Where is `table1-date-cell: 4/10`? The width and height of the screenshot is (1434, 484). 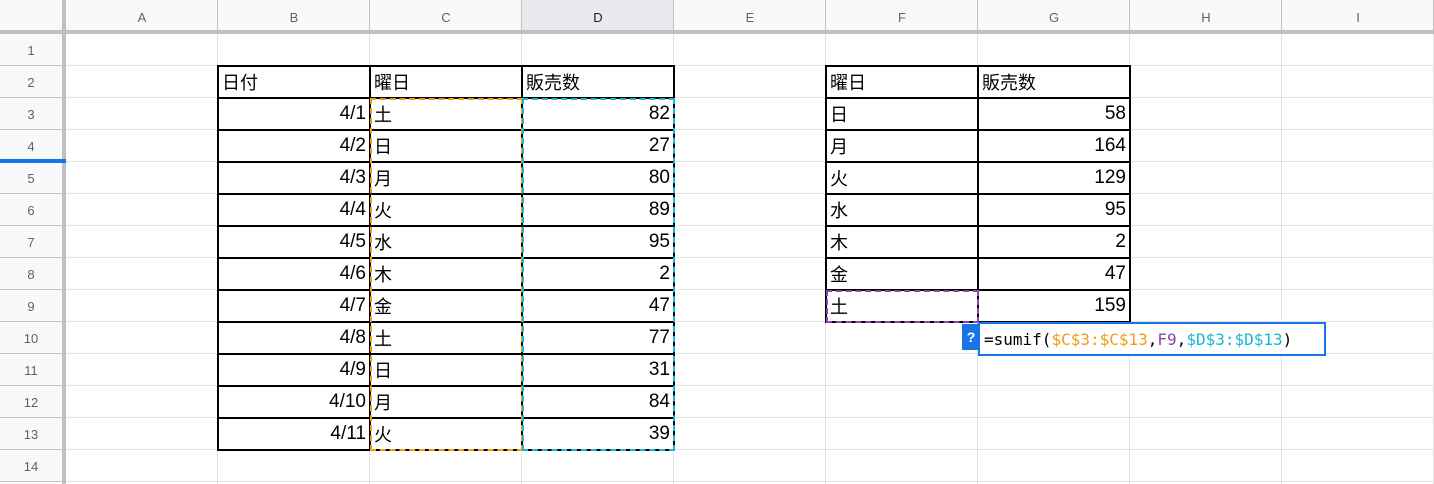 table1-date-cell: 4/10 is located at coordinates (294, 402).